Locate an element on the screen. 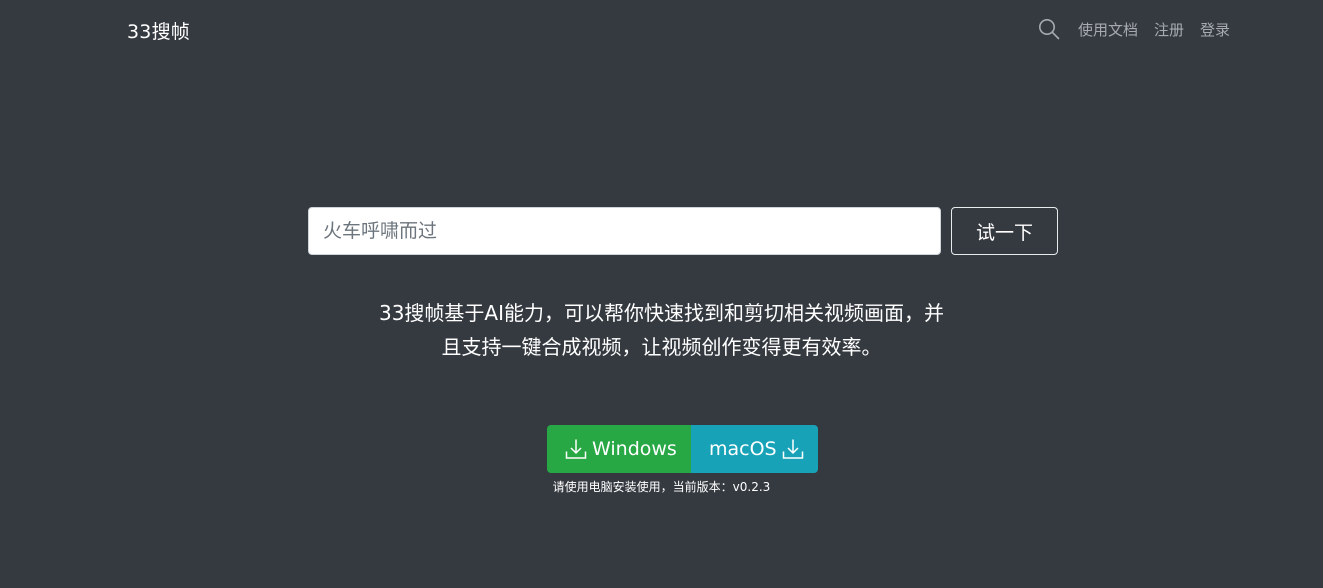 This screenshot has width=1323, height=588. download-macos-label: macOS is located at coordinates (743, 449).